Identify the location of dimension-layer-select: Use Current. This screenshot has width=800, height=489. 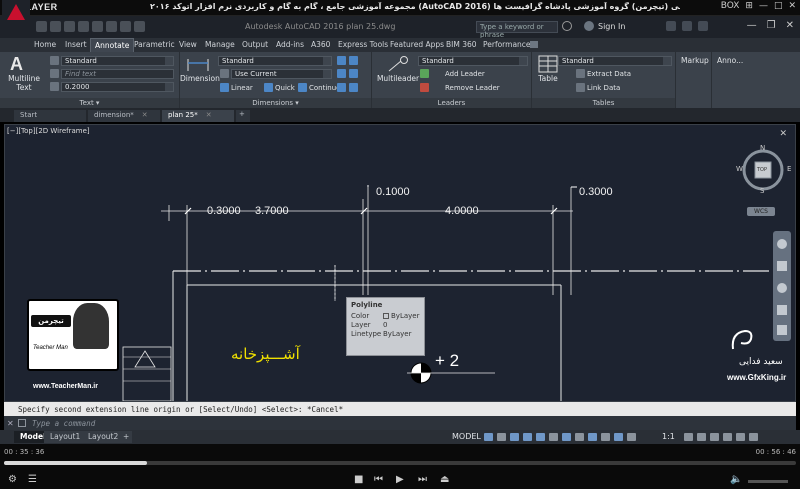
(281, 74).